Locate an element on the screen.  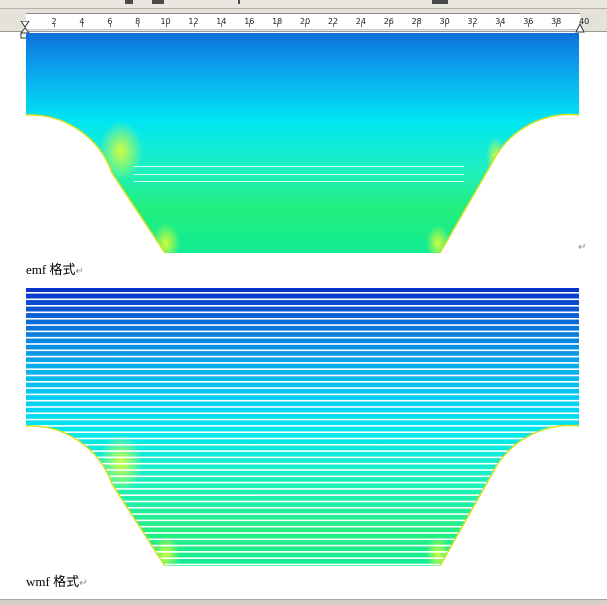
horizontal-ruler: 2 4 6 8 10 12 14 16 18 20 22 24 26 28 30 32 34 36 38 40 is located at coordinates (303, 24).